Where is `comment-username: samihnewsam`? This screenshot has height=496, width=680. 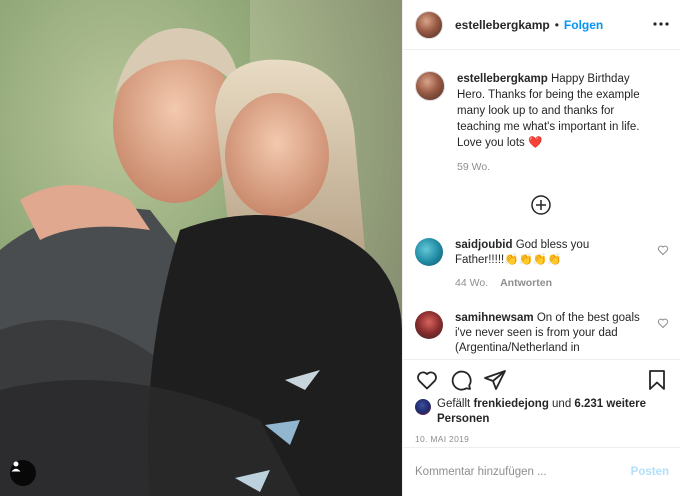 comment-username: samihnewsam is located at coordinates (494, 318).